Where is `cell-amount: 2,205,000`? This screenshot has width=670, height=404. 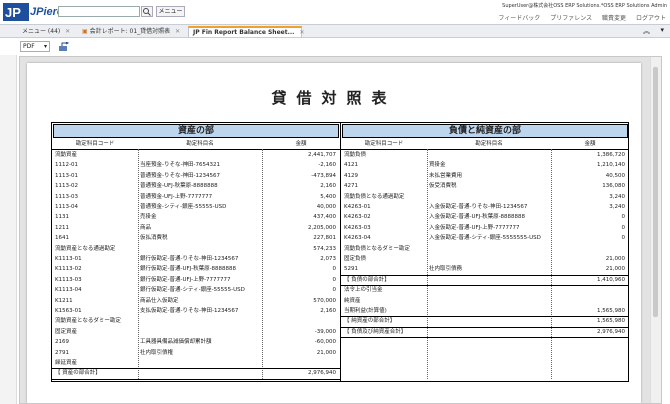
cell-amount: 2,205,000 is located at coordinates (322, 227).